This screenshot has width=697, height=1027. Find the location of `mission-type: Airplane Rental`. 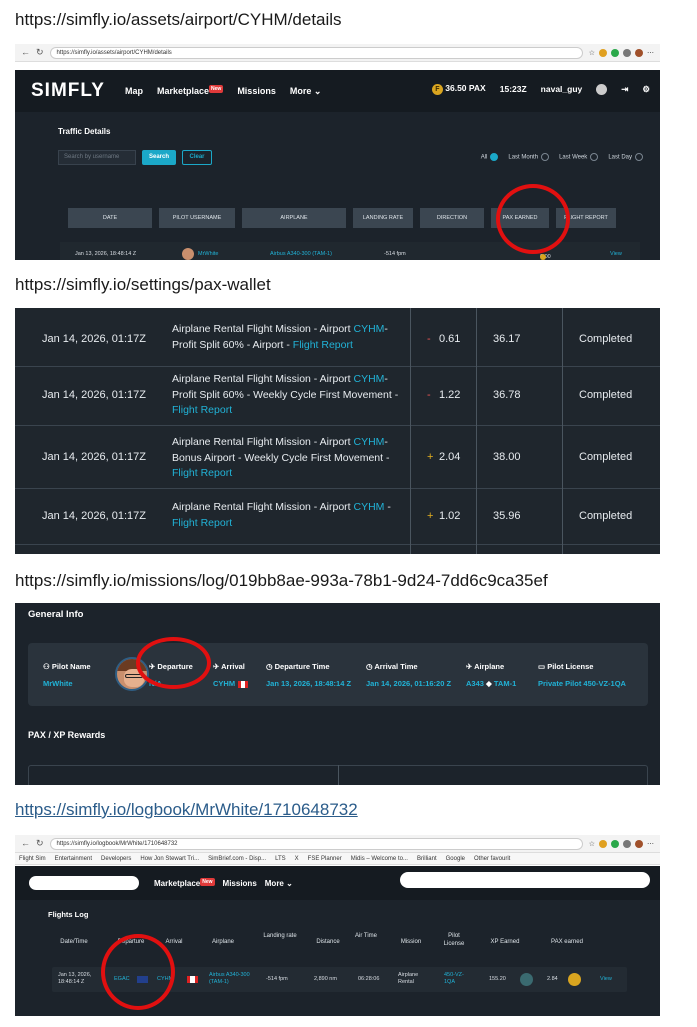

mission-type: Airplane Rental is located at coordinates (408, 978).